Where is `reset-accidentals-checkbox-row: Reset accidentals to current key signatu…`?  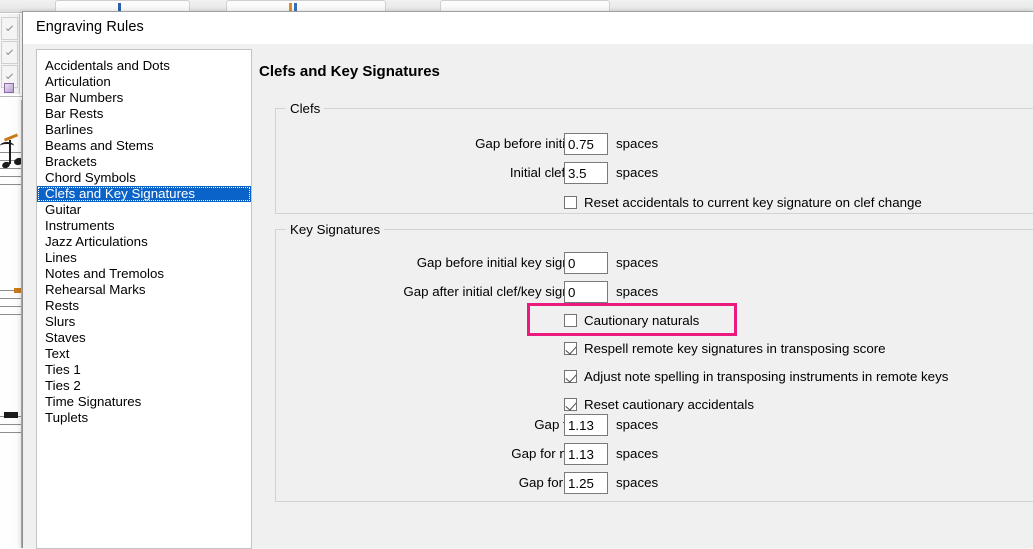 reset-accidentals-checkbox-row: Reset accidentals to current key signatu… is located at coordinates (743, 202).